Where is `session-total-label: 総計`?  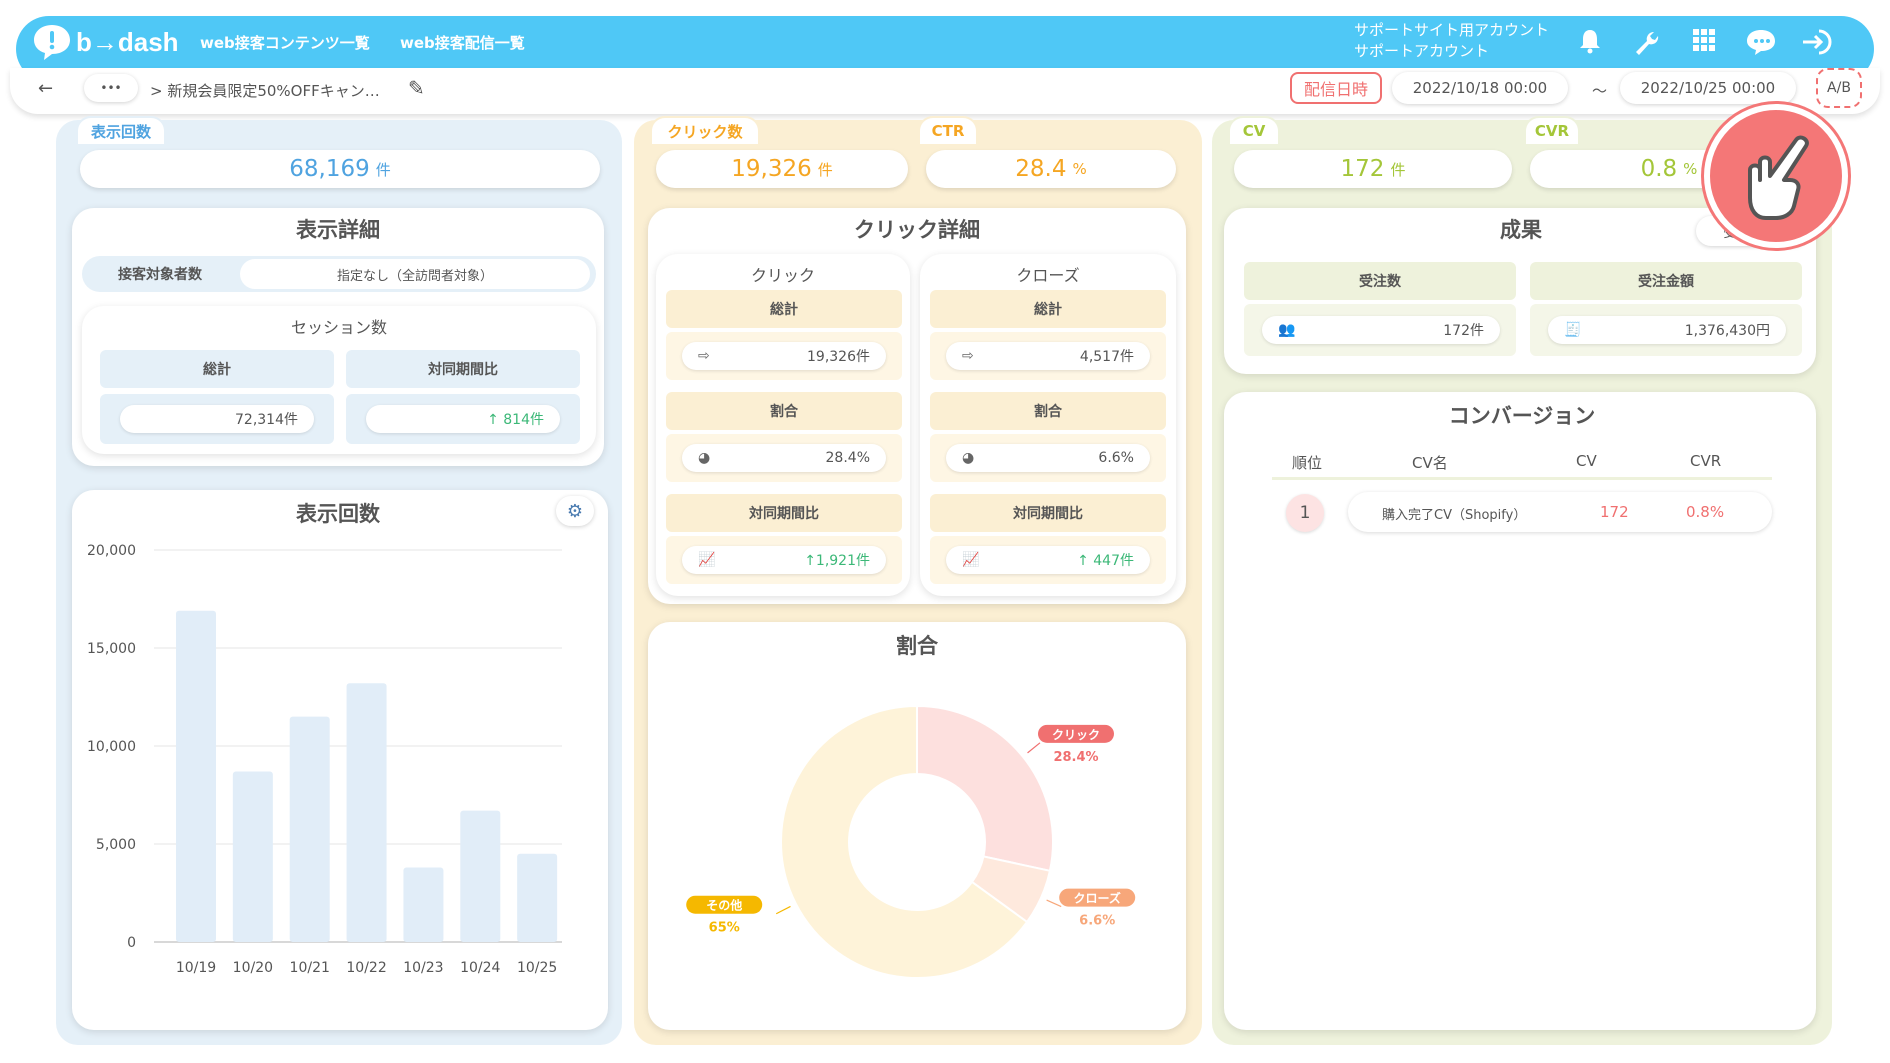 session-total-label: 総計 is located at coordinates (217, 370).